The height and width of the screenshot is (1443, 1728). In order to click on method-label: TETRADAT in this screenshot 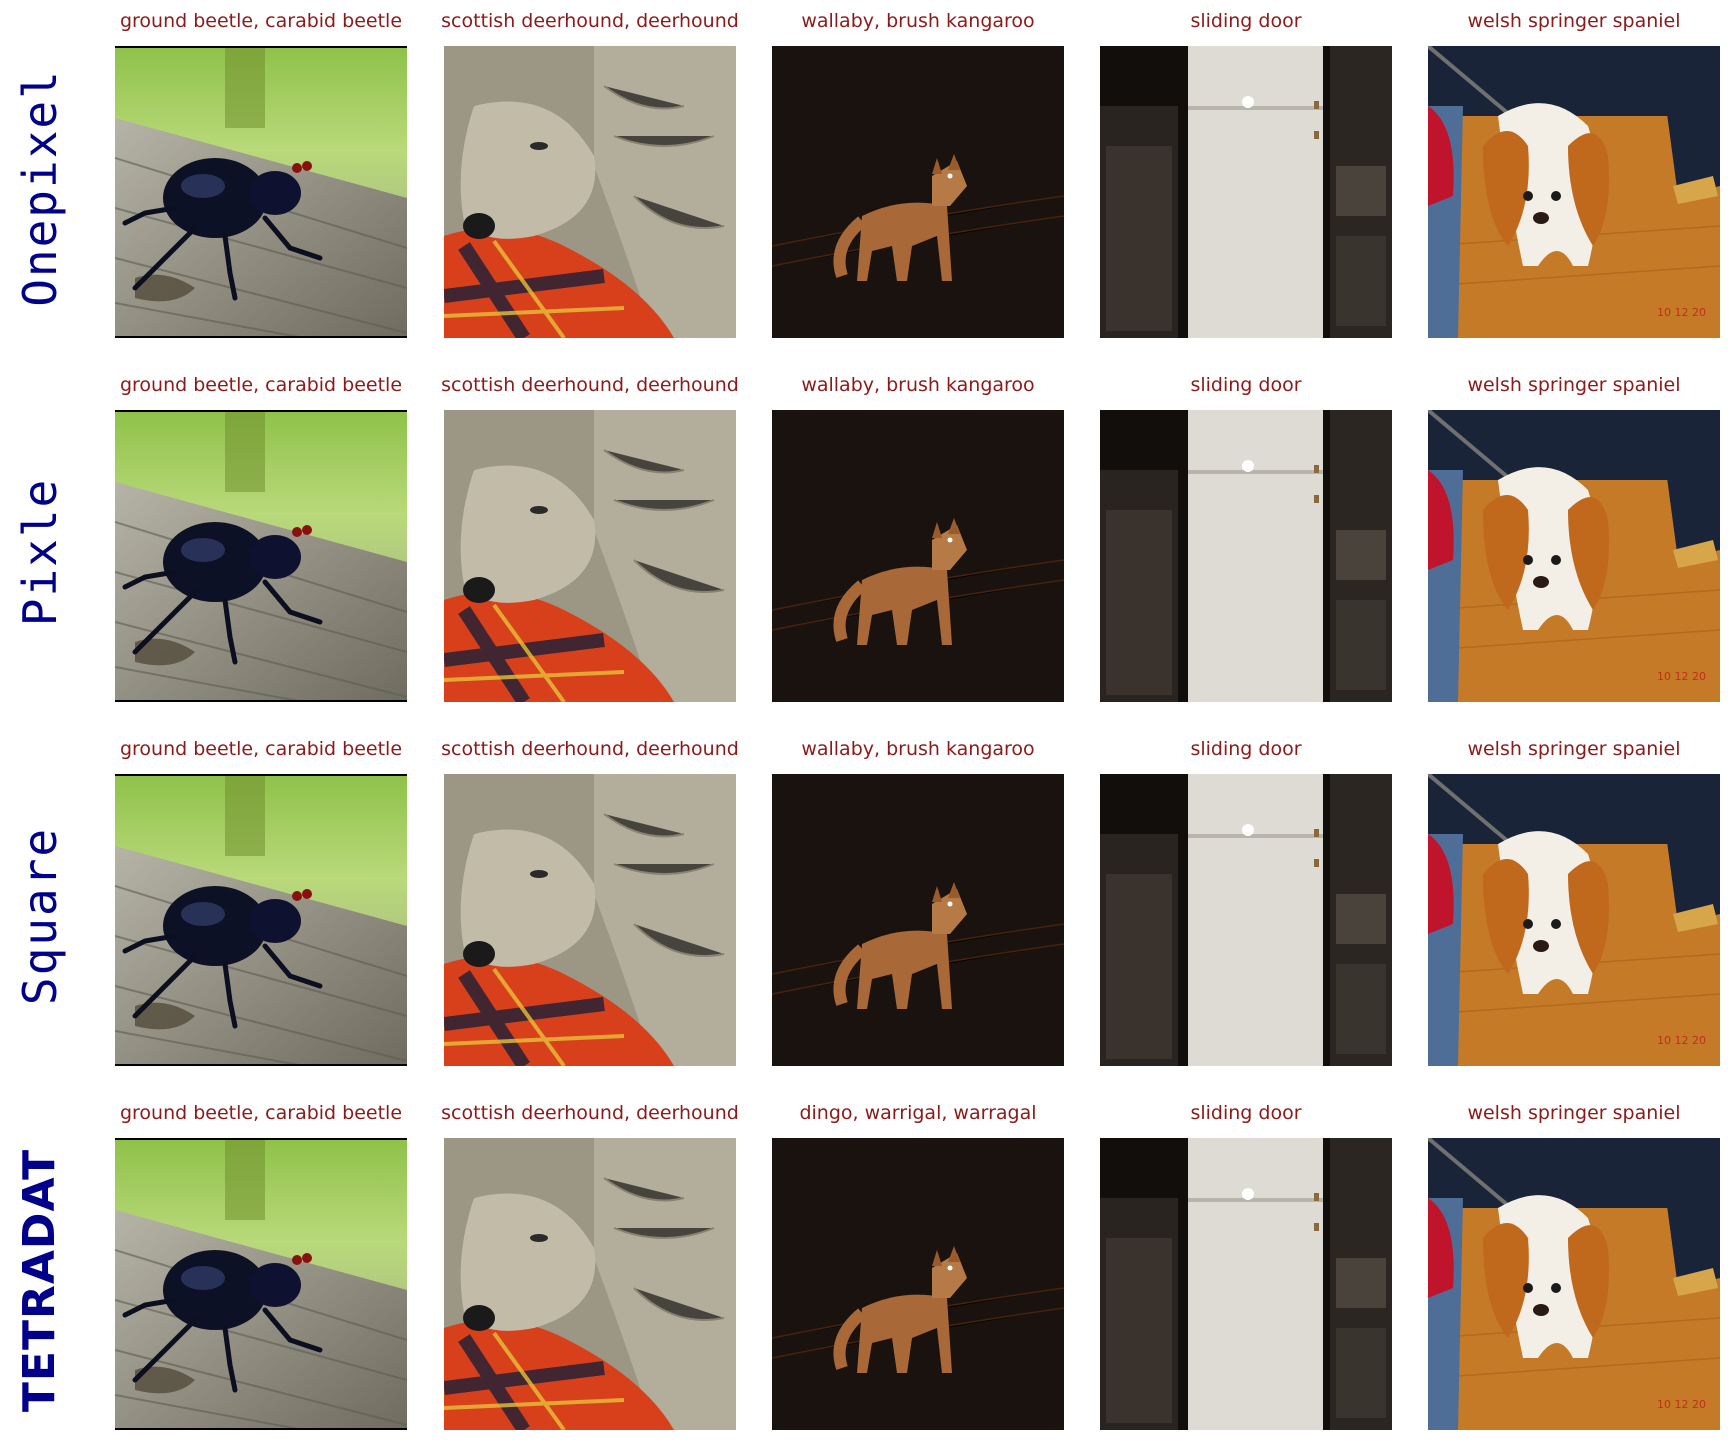, I will do `click(40, 1280)`.